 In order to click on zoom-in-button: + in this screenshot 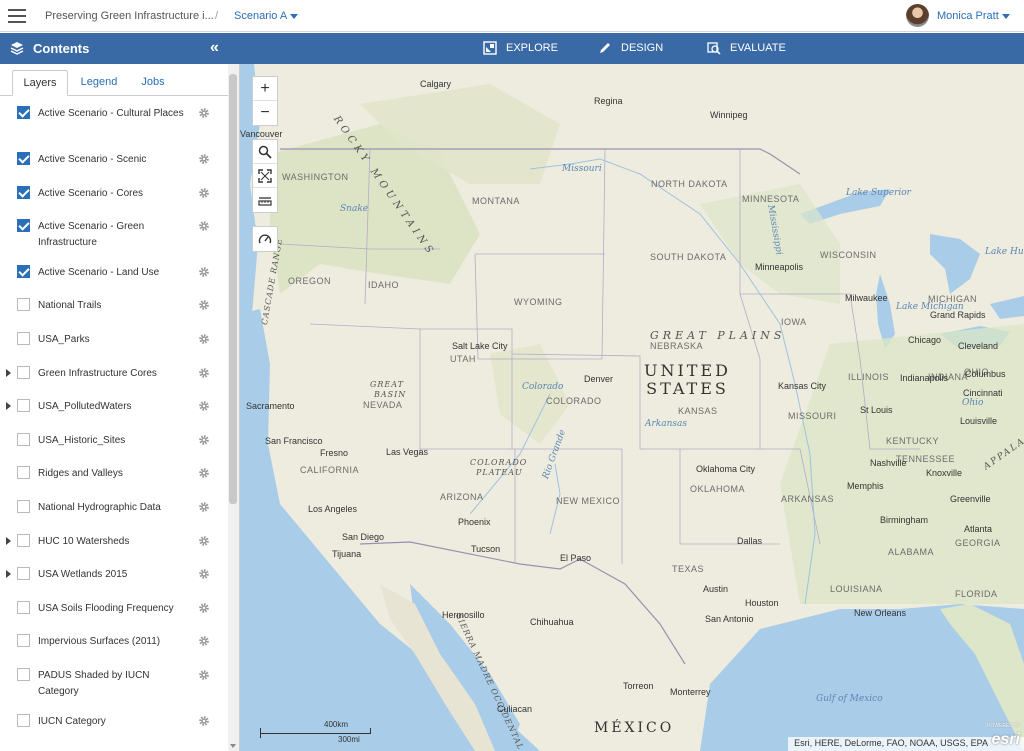, I will do `click(265, 89)`.